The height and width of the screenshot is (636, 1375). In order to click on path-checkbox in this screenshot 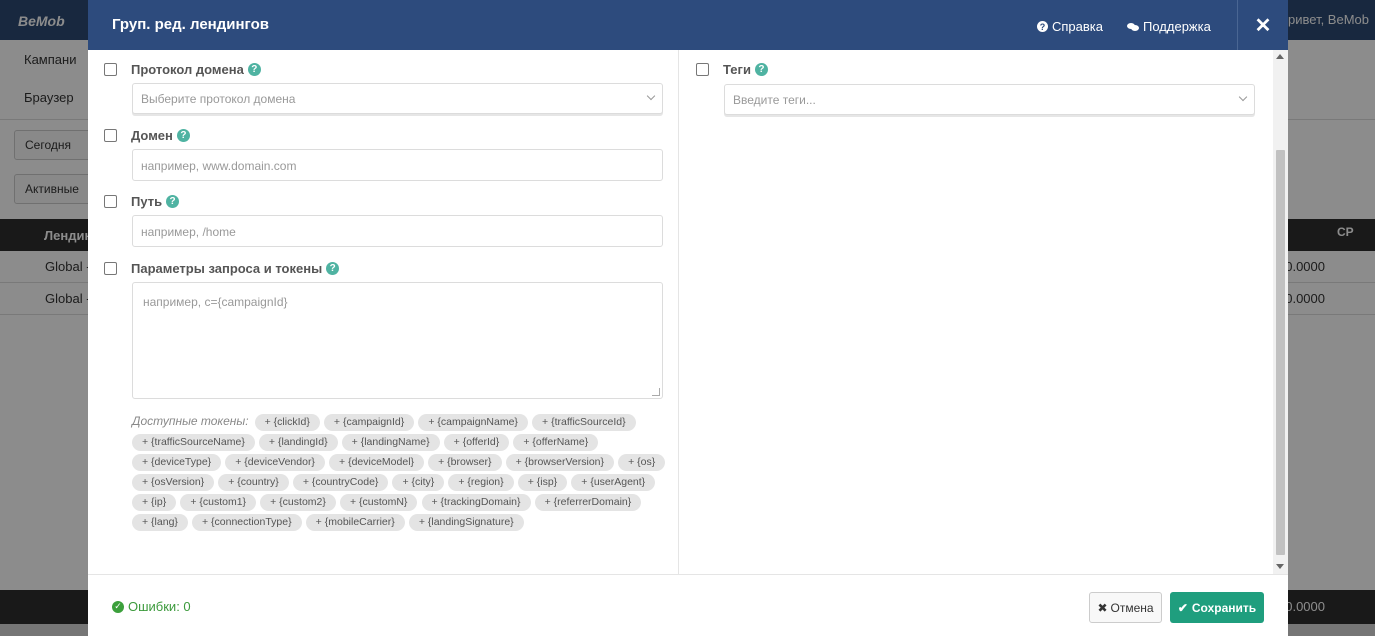, I will do `click(110, 201)`.